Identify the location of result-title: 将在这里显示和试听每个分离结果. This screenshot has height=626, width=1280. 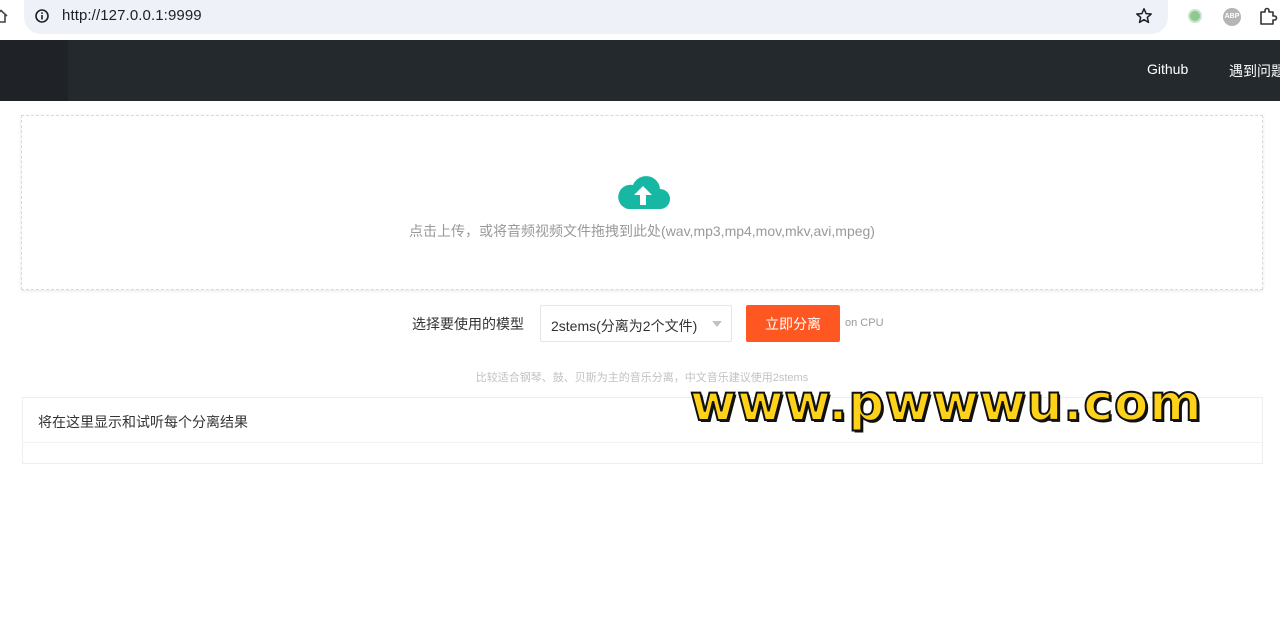
(143, 422).